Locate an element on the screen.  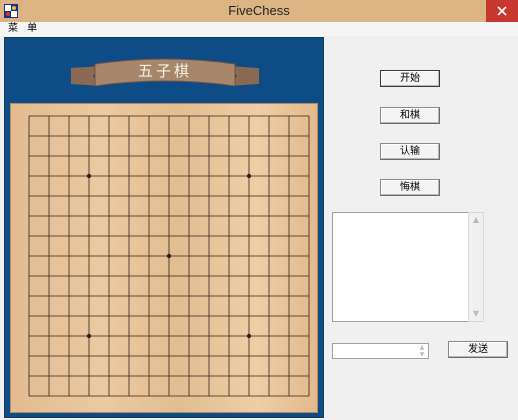
spin-down-icon: ▼ is located at coordinates (422, 354).